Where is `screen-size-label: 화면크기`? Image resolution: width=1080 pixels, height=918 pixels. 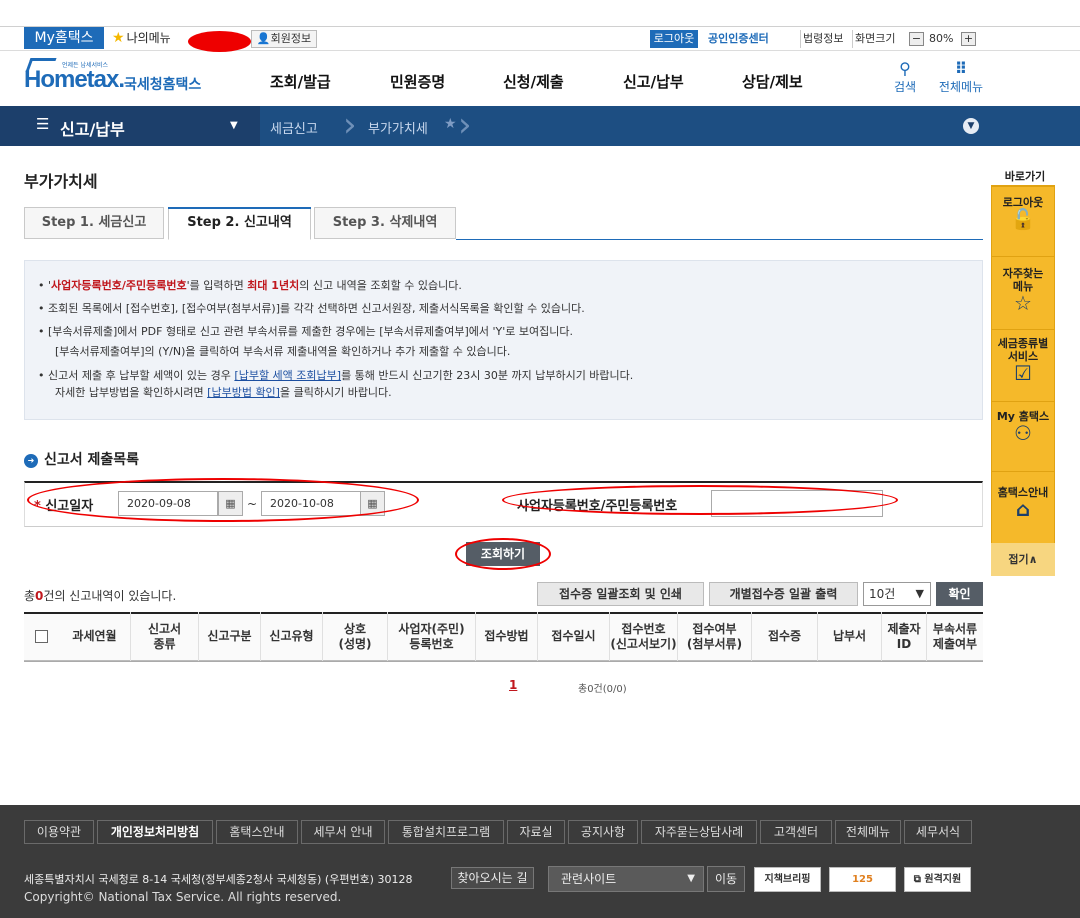 screen-size-label: 화면크기 is located at coordinates (873, 39).